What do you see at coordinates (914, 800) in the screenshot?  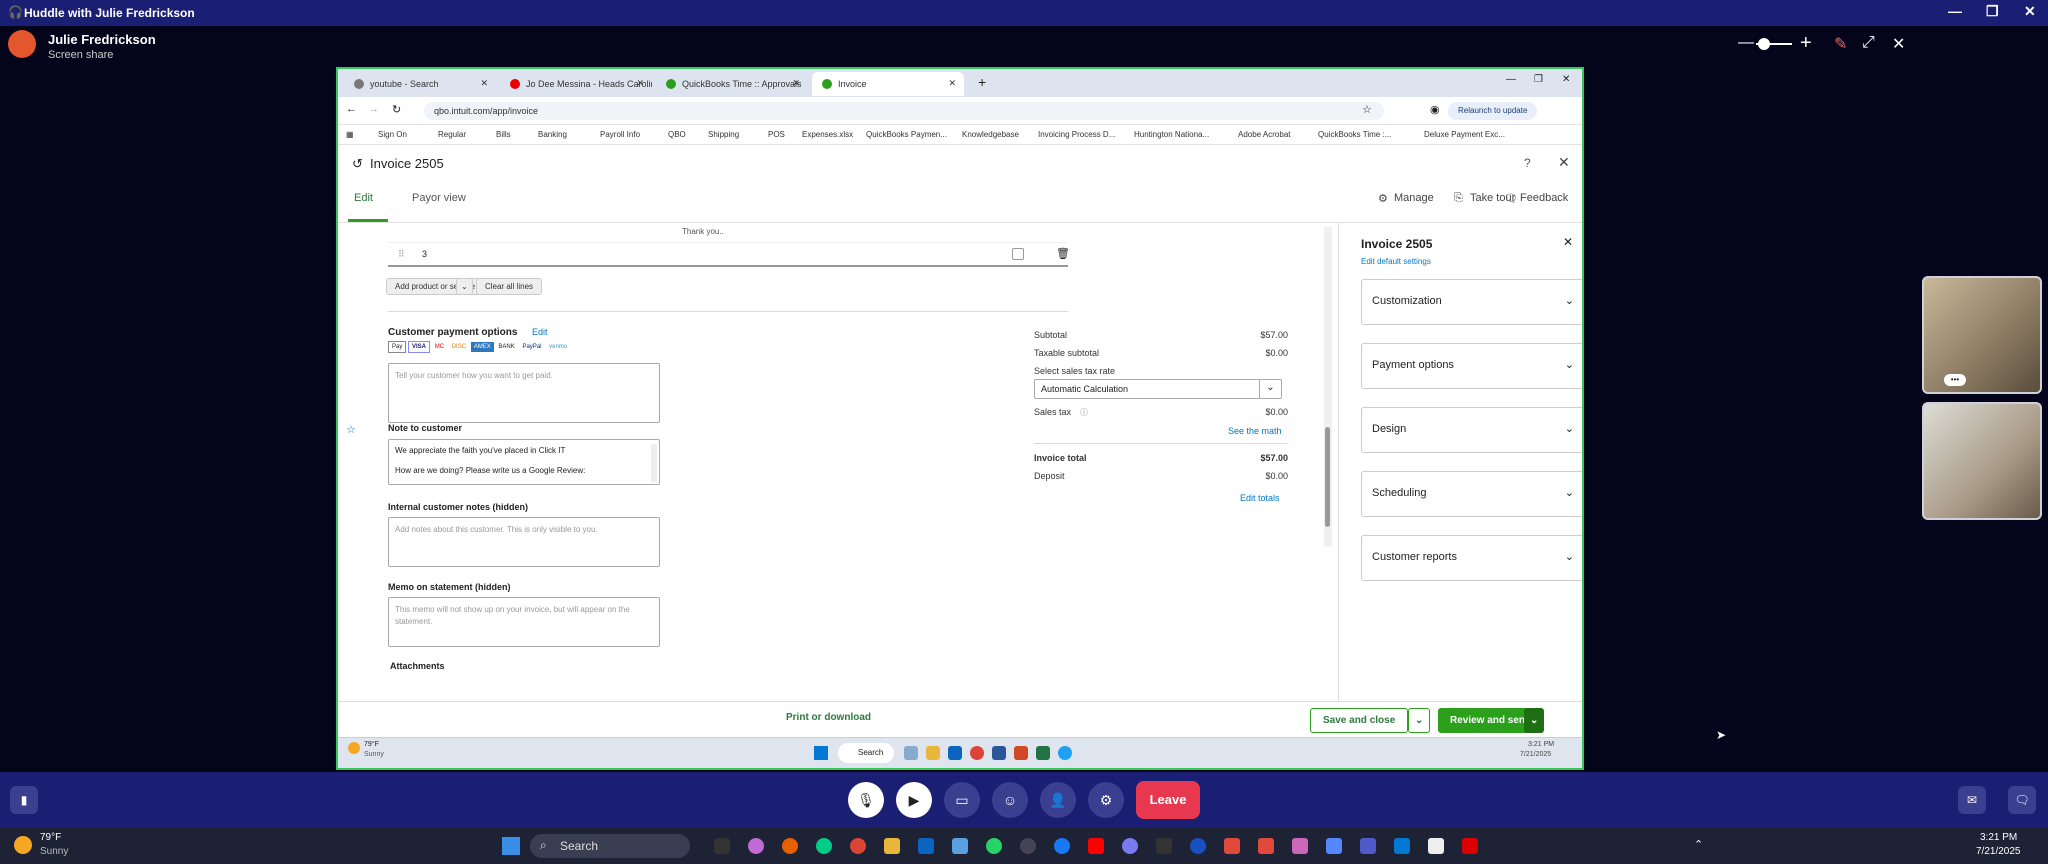 I see `video-icon: ▶` at bounding box center [914, 800].